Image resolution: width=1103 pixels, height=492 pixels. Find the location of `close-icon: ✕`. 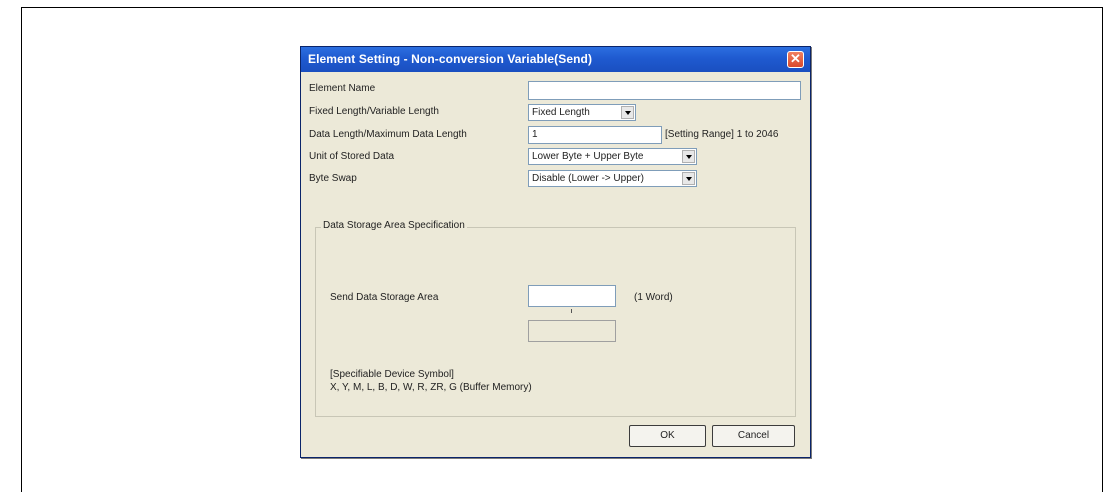

close-icon: ✕ is located at coordinates (795, 58).